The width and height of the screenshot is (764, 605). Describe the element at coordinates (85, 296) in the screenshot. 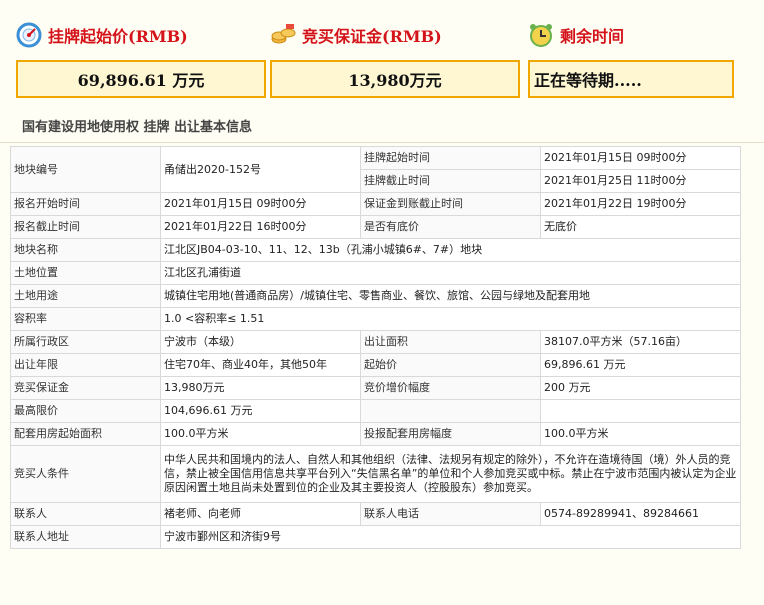

I see `label-usage: 土地用途` at that location.